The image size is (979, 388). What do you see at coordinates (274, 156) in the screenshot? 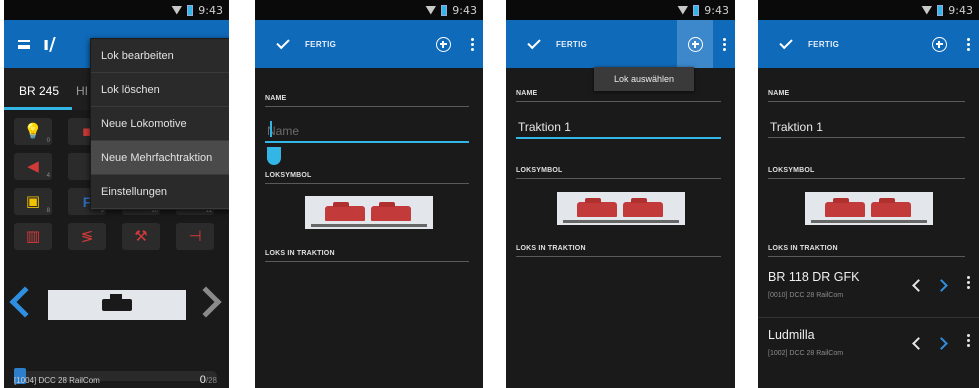
I see `cursor-handle` at bounding box center [274, 156].